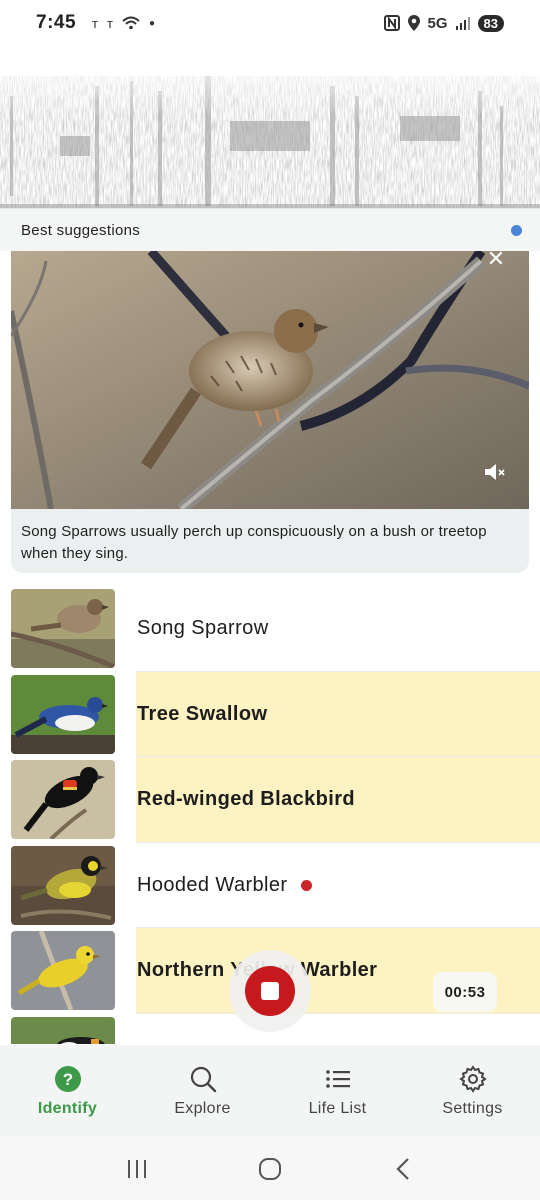 The height and width of the screenshot is (1200, 540). I want to click on notification-icons: ᴛ ᴛ ●, so click(123, 23).